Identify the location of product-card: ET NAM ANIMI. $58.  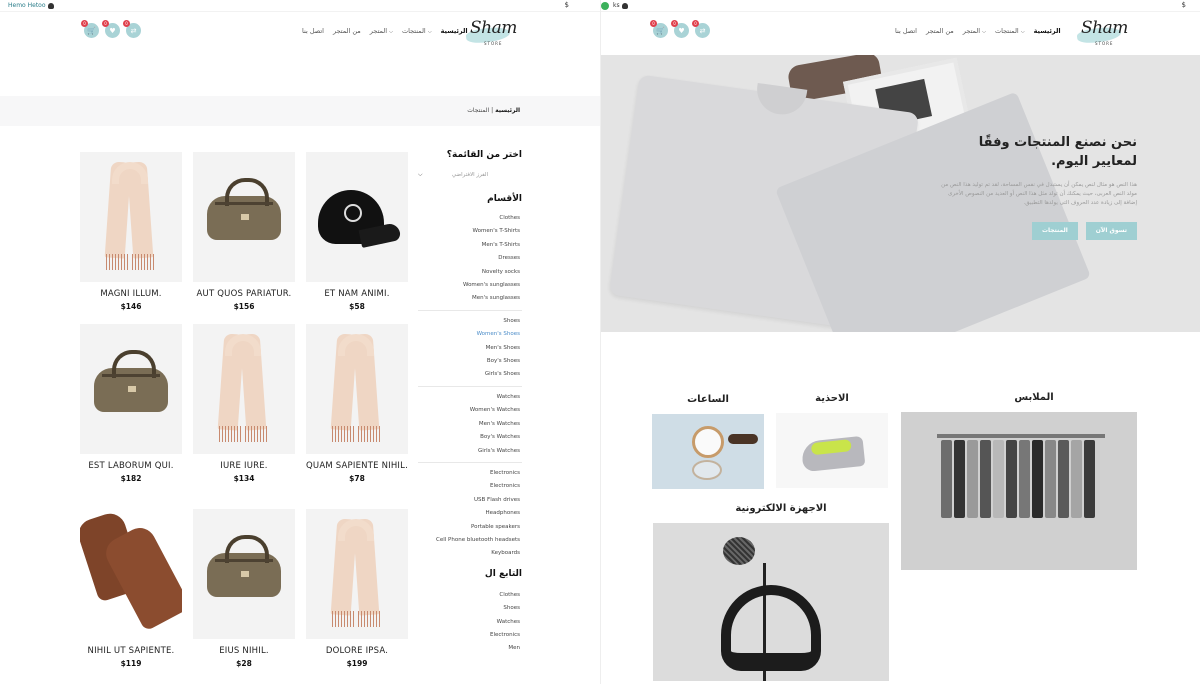
(357, 231).